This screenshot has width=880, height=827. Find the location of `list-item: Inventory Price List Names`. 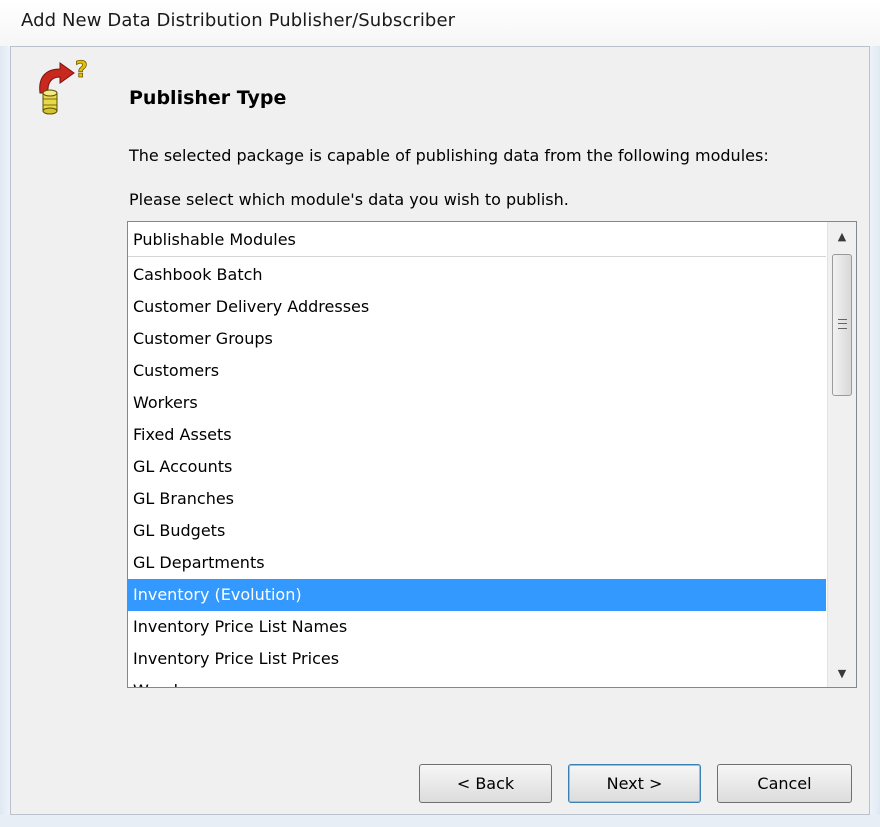

list-item: Inventory Price List Names is located at coordinates (477, 627).